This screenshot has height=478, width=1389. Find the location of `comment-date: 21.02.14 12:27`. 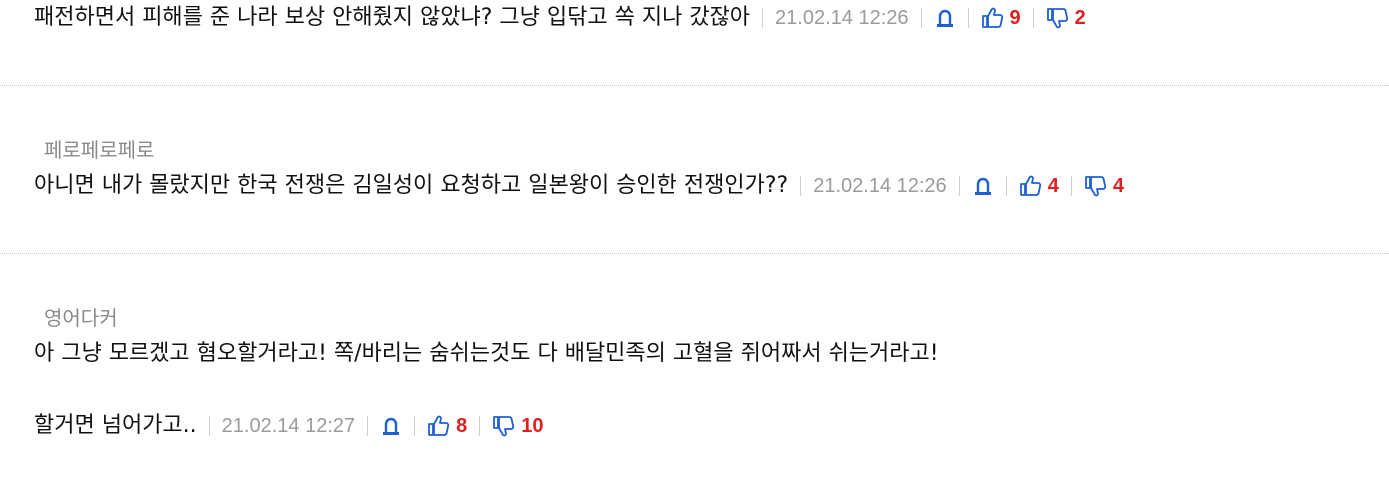

comment-date: 21.02.14 12:27 is located at coordinates (288, 425).